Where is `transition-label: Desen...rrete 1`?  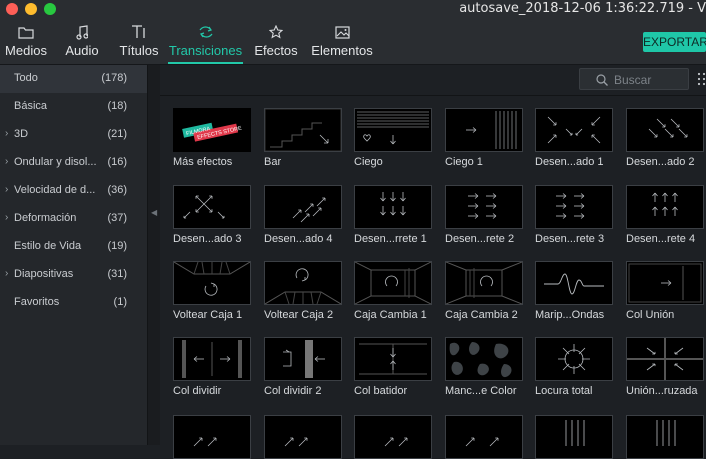
transition-label: Desen...rrete 1 is located at coordinates (390, 239).